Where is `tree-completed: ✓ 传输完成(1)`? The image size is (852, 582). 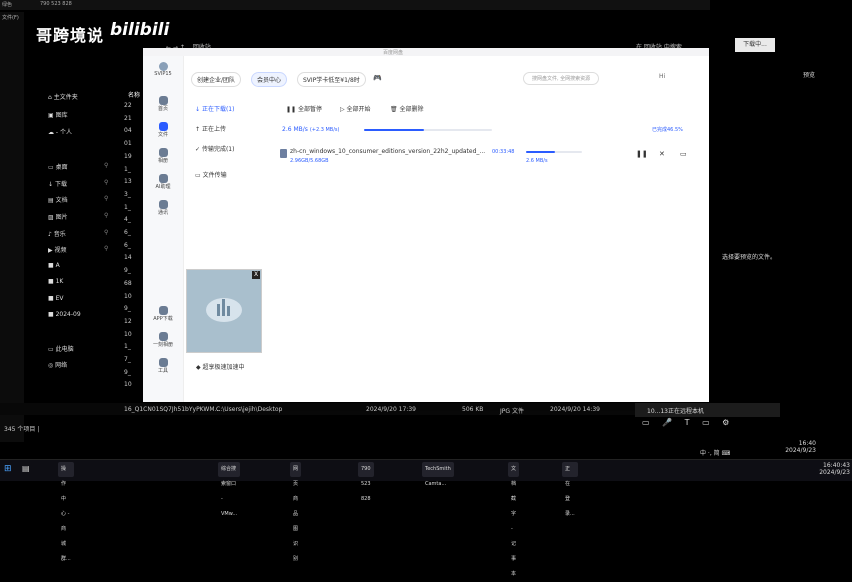 tree-completed: ✓ 传输完成(1) is located at coordinates (214, 148).